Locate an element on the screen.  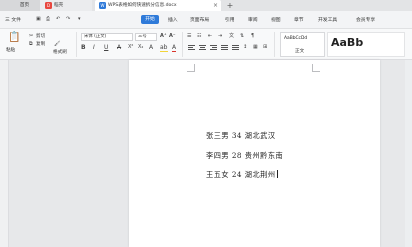
document-line: 王五女 24 湖北荆州 is located at coordinates (242, 175).